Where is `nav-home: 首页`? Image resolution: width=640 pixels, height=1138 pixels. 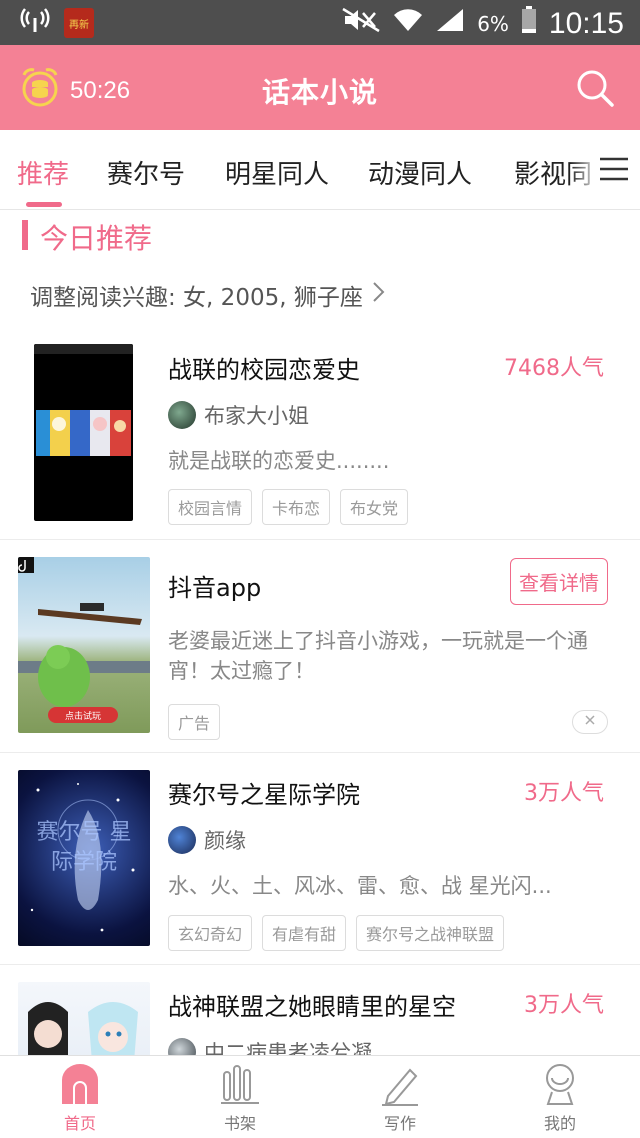 nav-home: 首页 is located at coordinates (80, 1098).